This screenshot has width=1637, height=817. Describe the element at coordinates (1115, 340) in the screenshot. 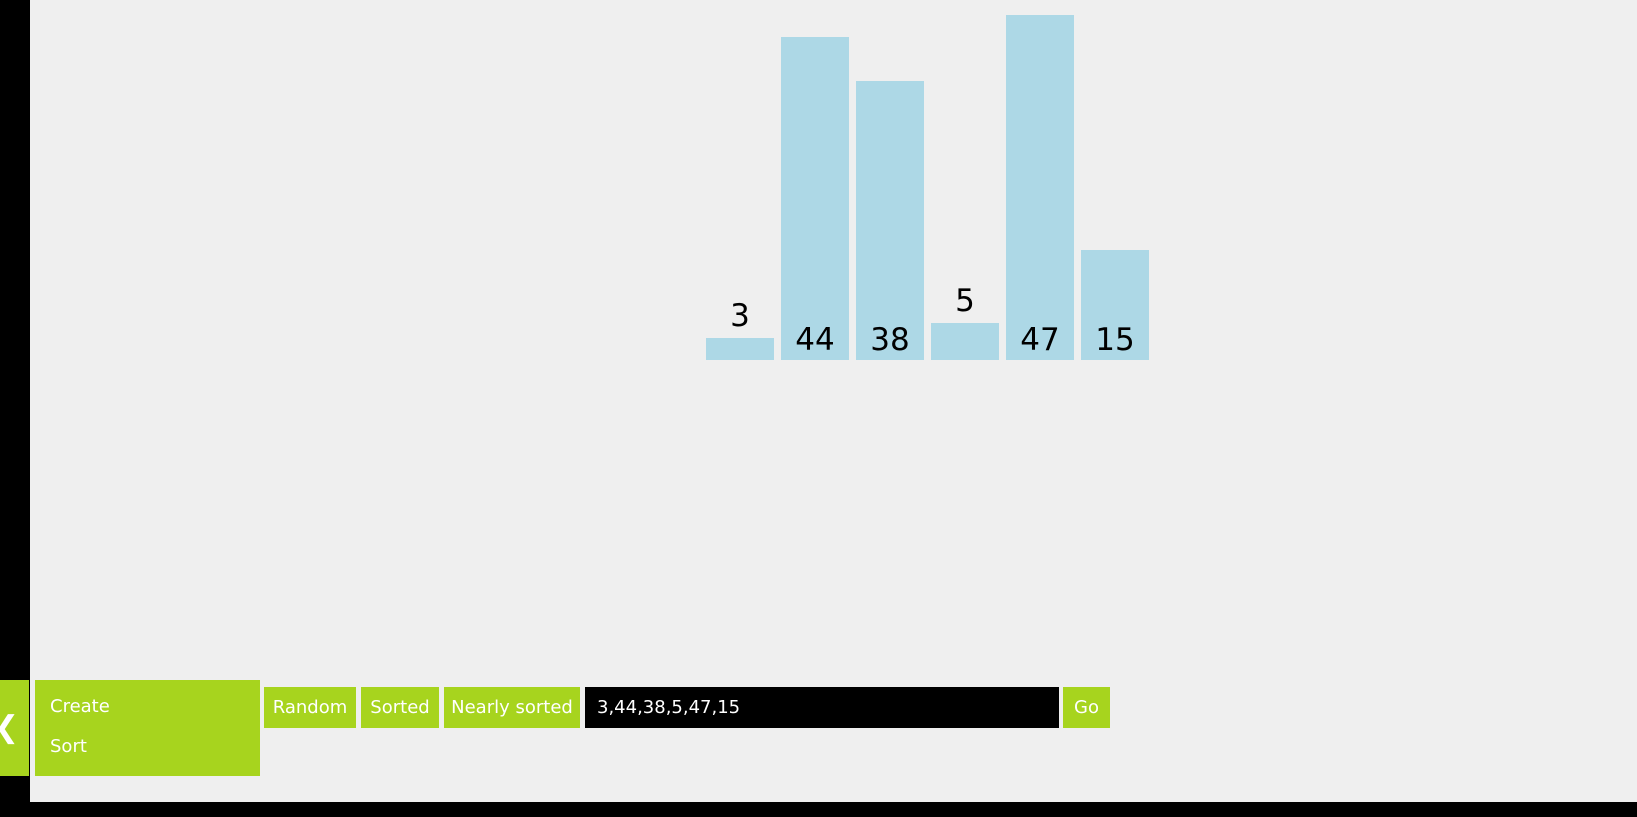

I see `bar-value-label: 15` at that location.